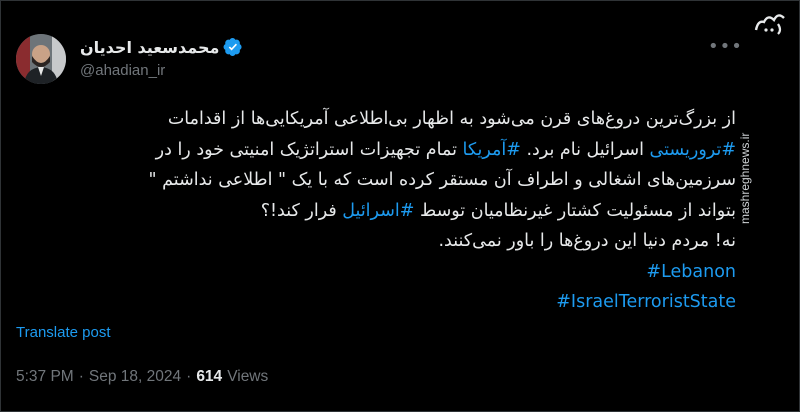  Describe the element at coordinates (396, 272) in the screenshot. I see `tweet-line: #Lebanon` at that location.